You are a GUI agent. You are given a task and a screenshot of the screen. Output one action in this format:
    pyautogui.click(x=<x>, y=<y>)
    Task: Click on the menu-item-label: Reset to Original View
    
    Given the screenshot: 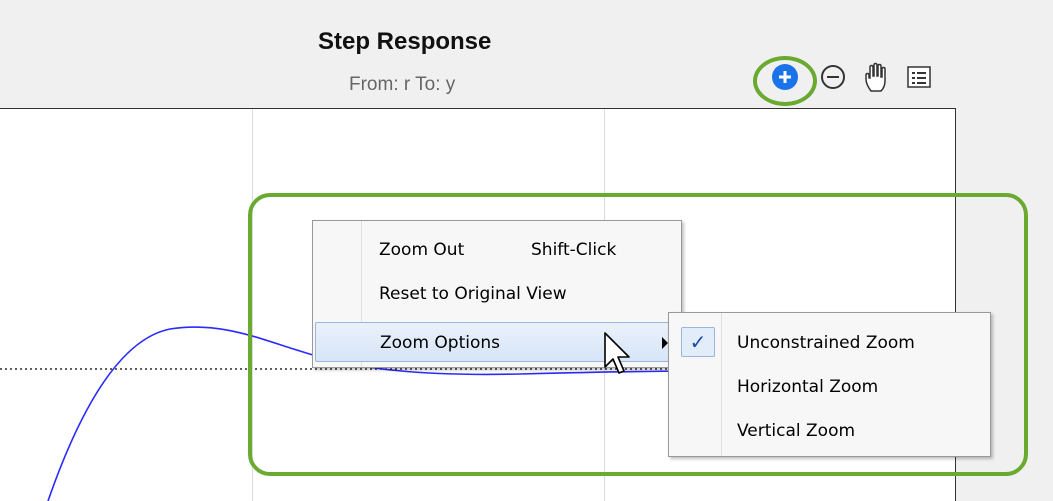 What is the action you would take?
    pyautogui.click(x=473, y=294)
    